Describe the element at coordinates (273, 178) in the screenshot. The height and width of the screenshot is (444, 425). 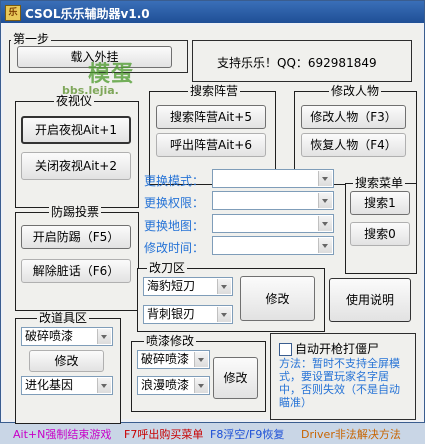
I see `change-mode-combo` at that location.